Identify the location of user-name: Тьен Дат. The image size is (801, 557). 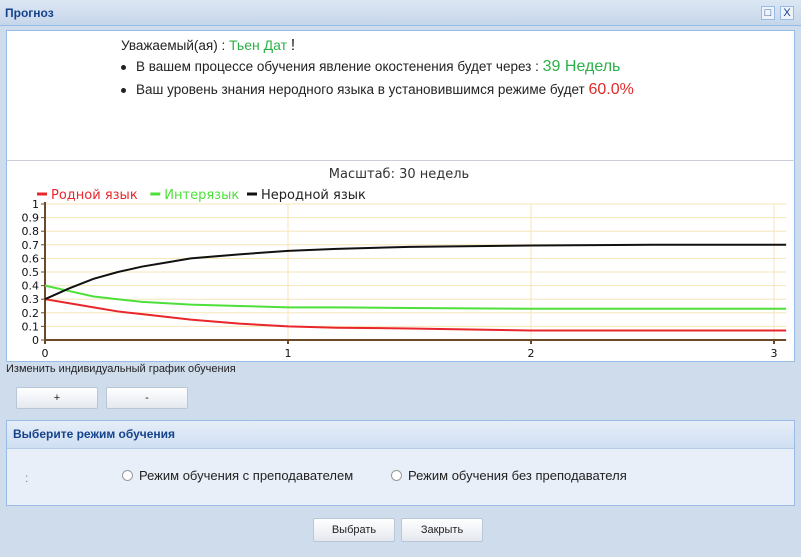
(258, 45).